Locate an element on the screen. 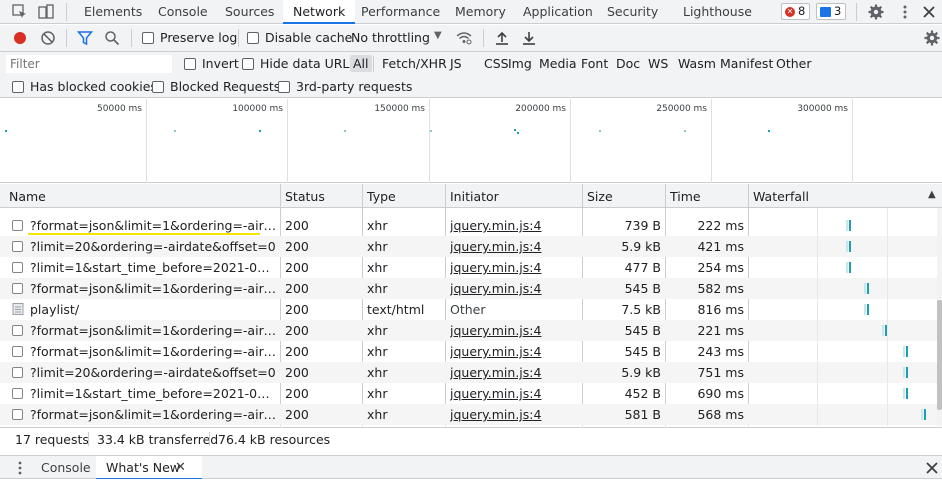 The image size is (942, 491). type-filter-js: JS is located at coordinates (456, 63).